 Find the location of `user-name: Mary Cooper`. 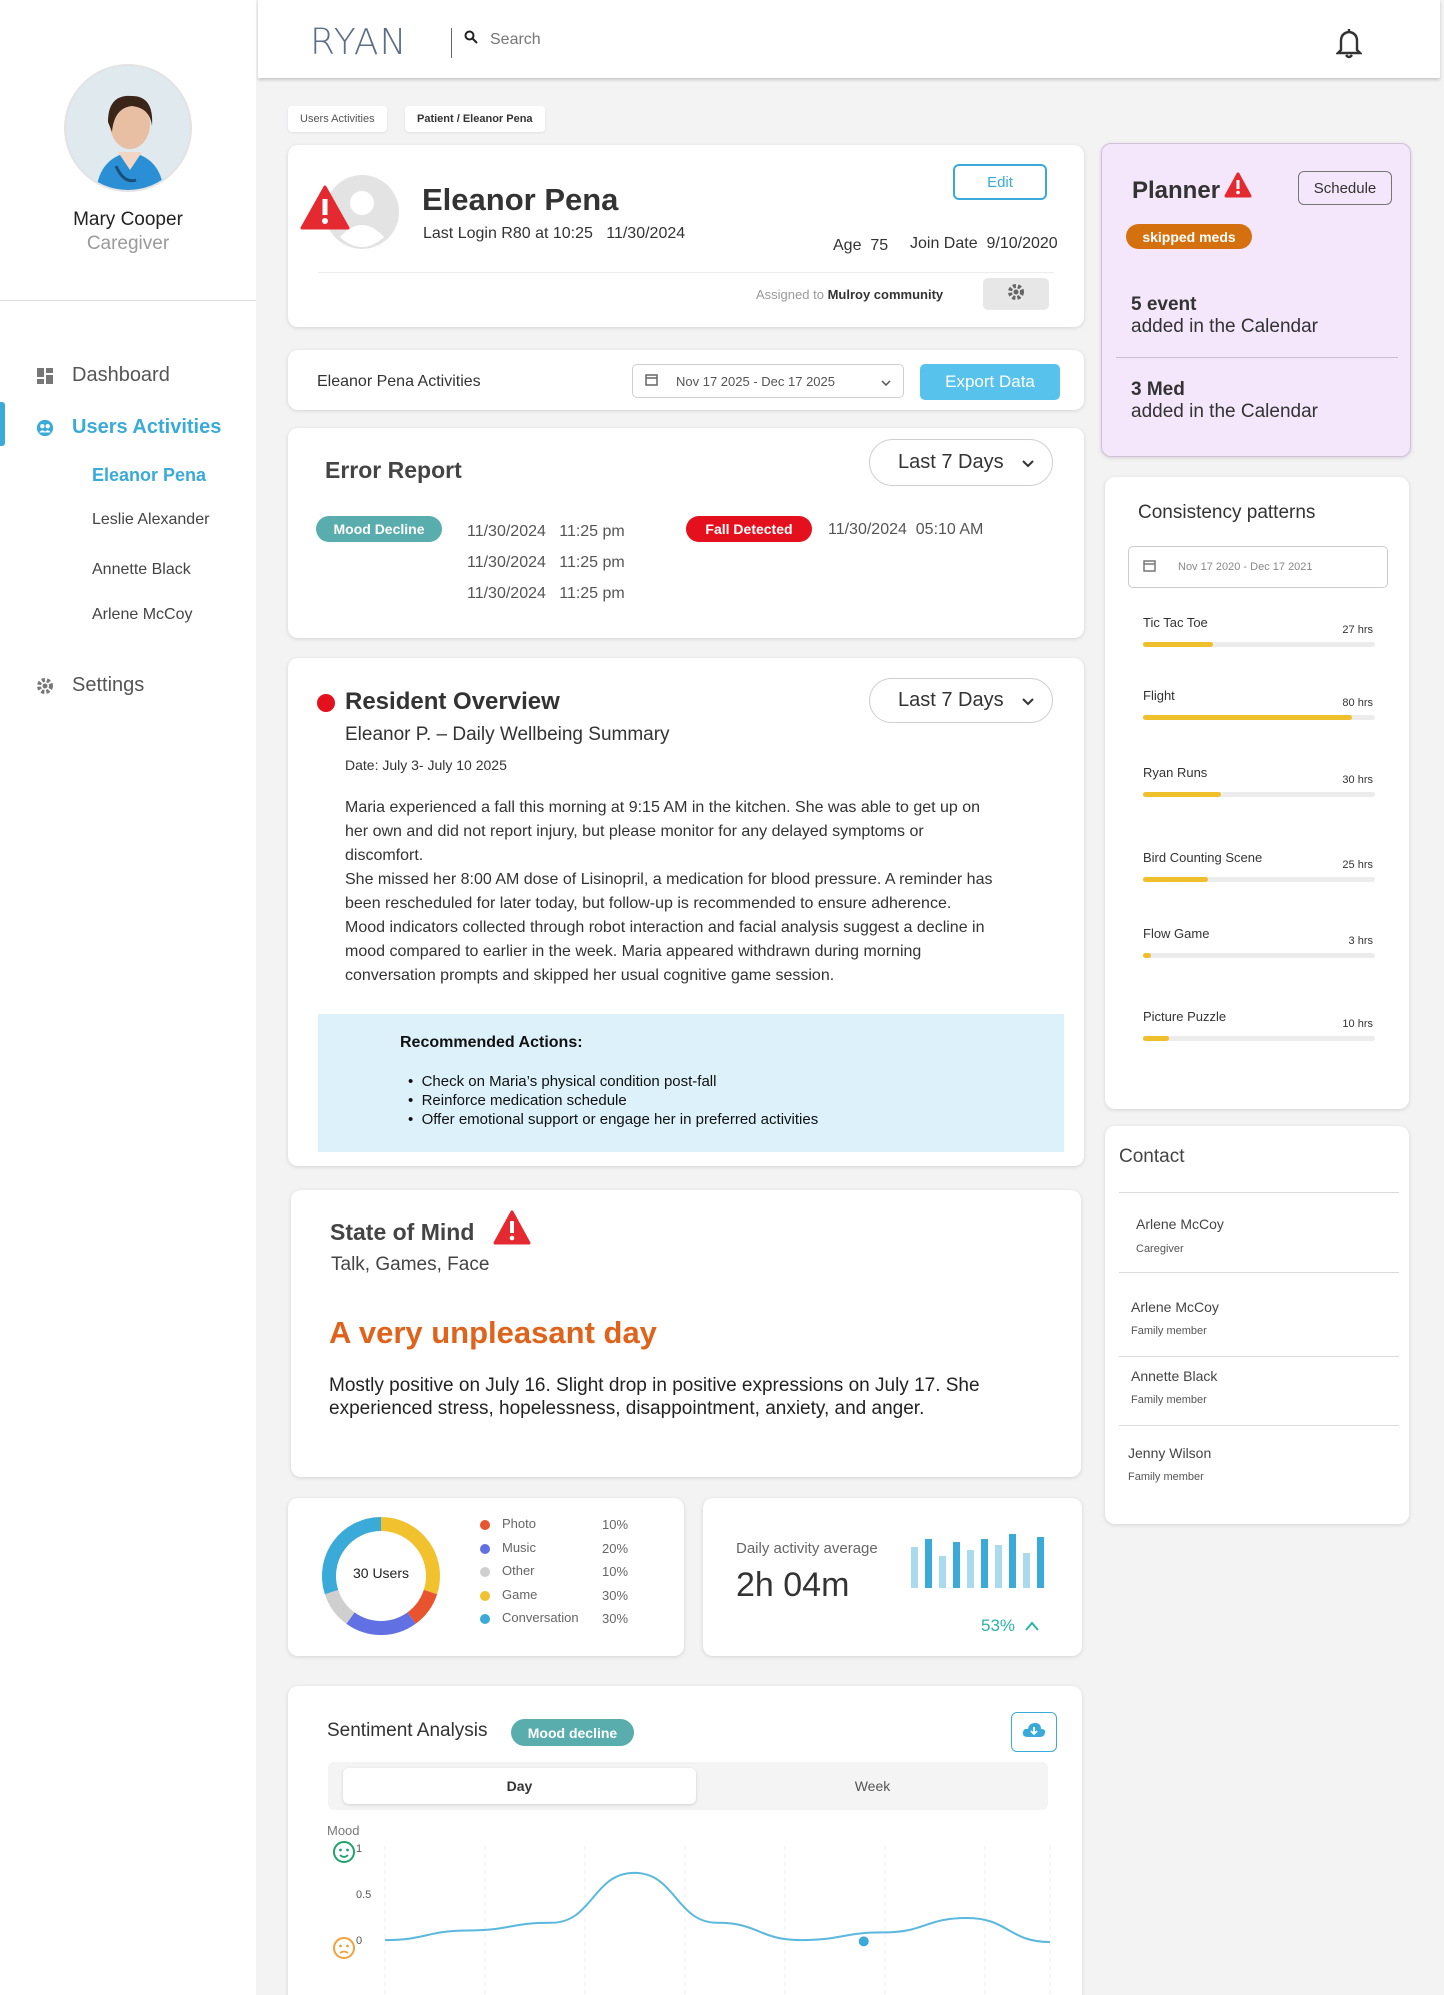

user-name: Mary Cooper is located at coordinates (128, 219).